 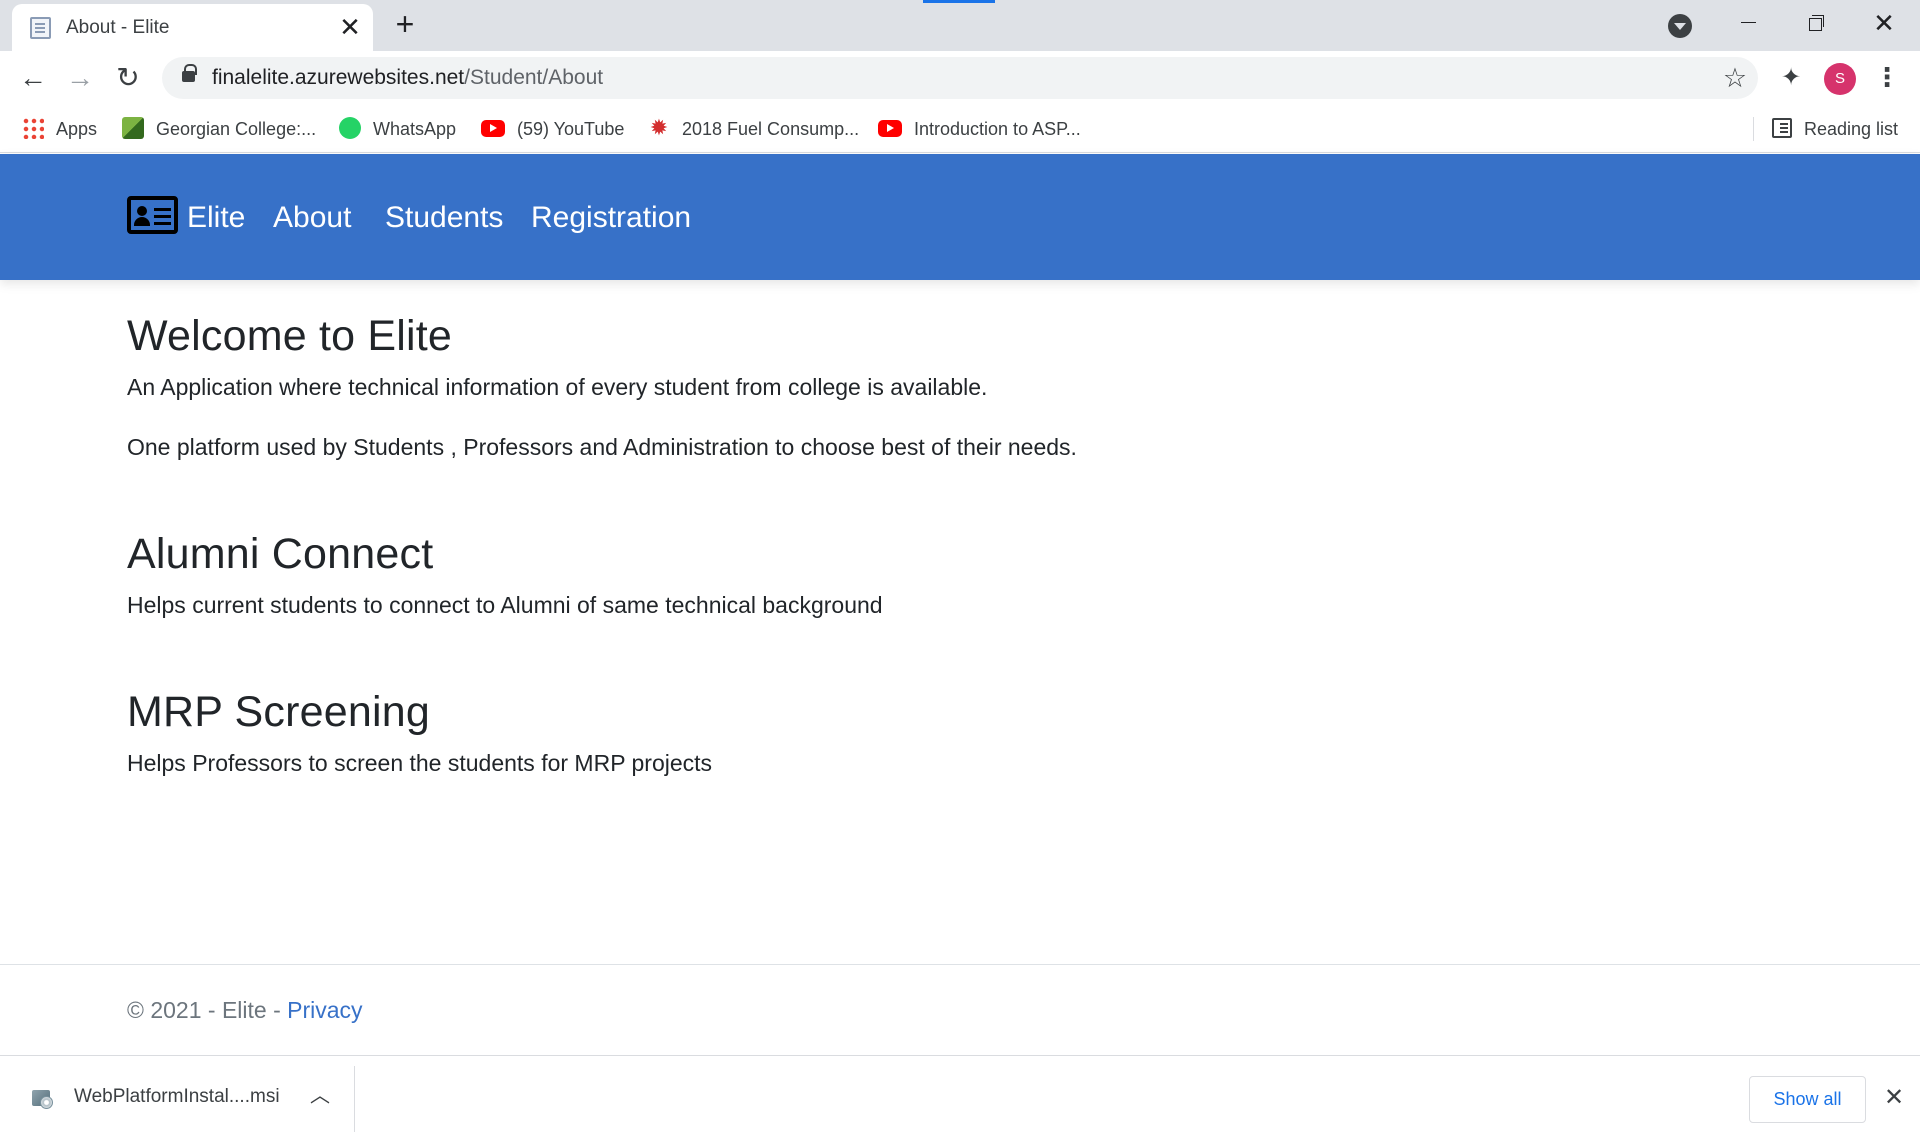 What do you see at coordinates (290, 336) in the screenshot?
I see `welcome-heading: Welcome to Elite` at bounding box center [290, 336].